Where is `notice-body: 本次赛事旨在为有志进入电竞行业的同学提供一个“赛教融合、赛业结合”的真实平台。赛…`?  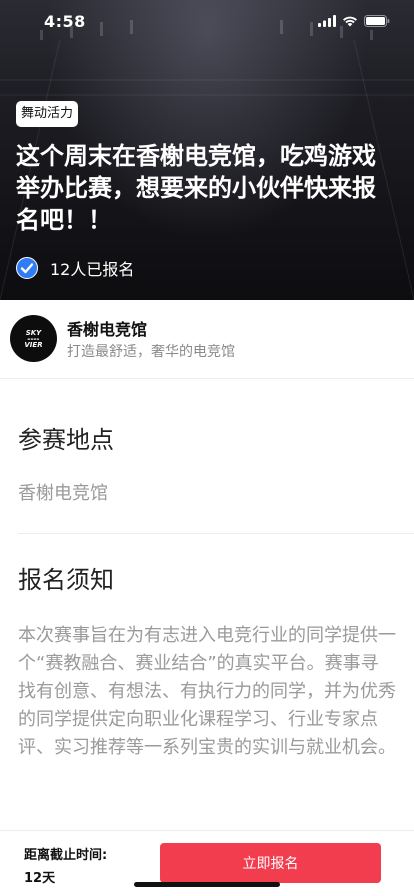
notice-body: 本次赛事旨在为有志进入电竞行业的同学提供一个“赛教融合、赛业结合”的真实平台。赛… is located at coordinates (207, 691).